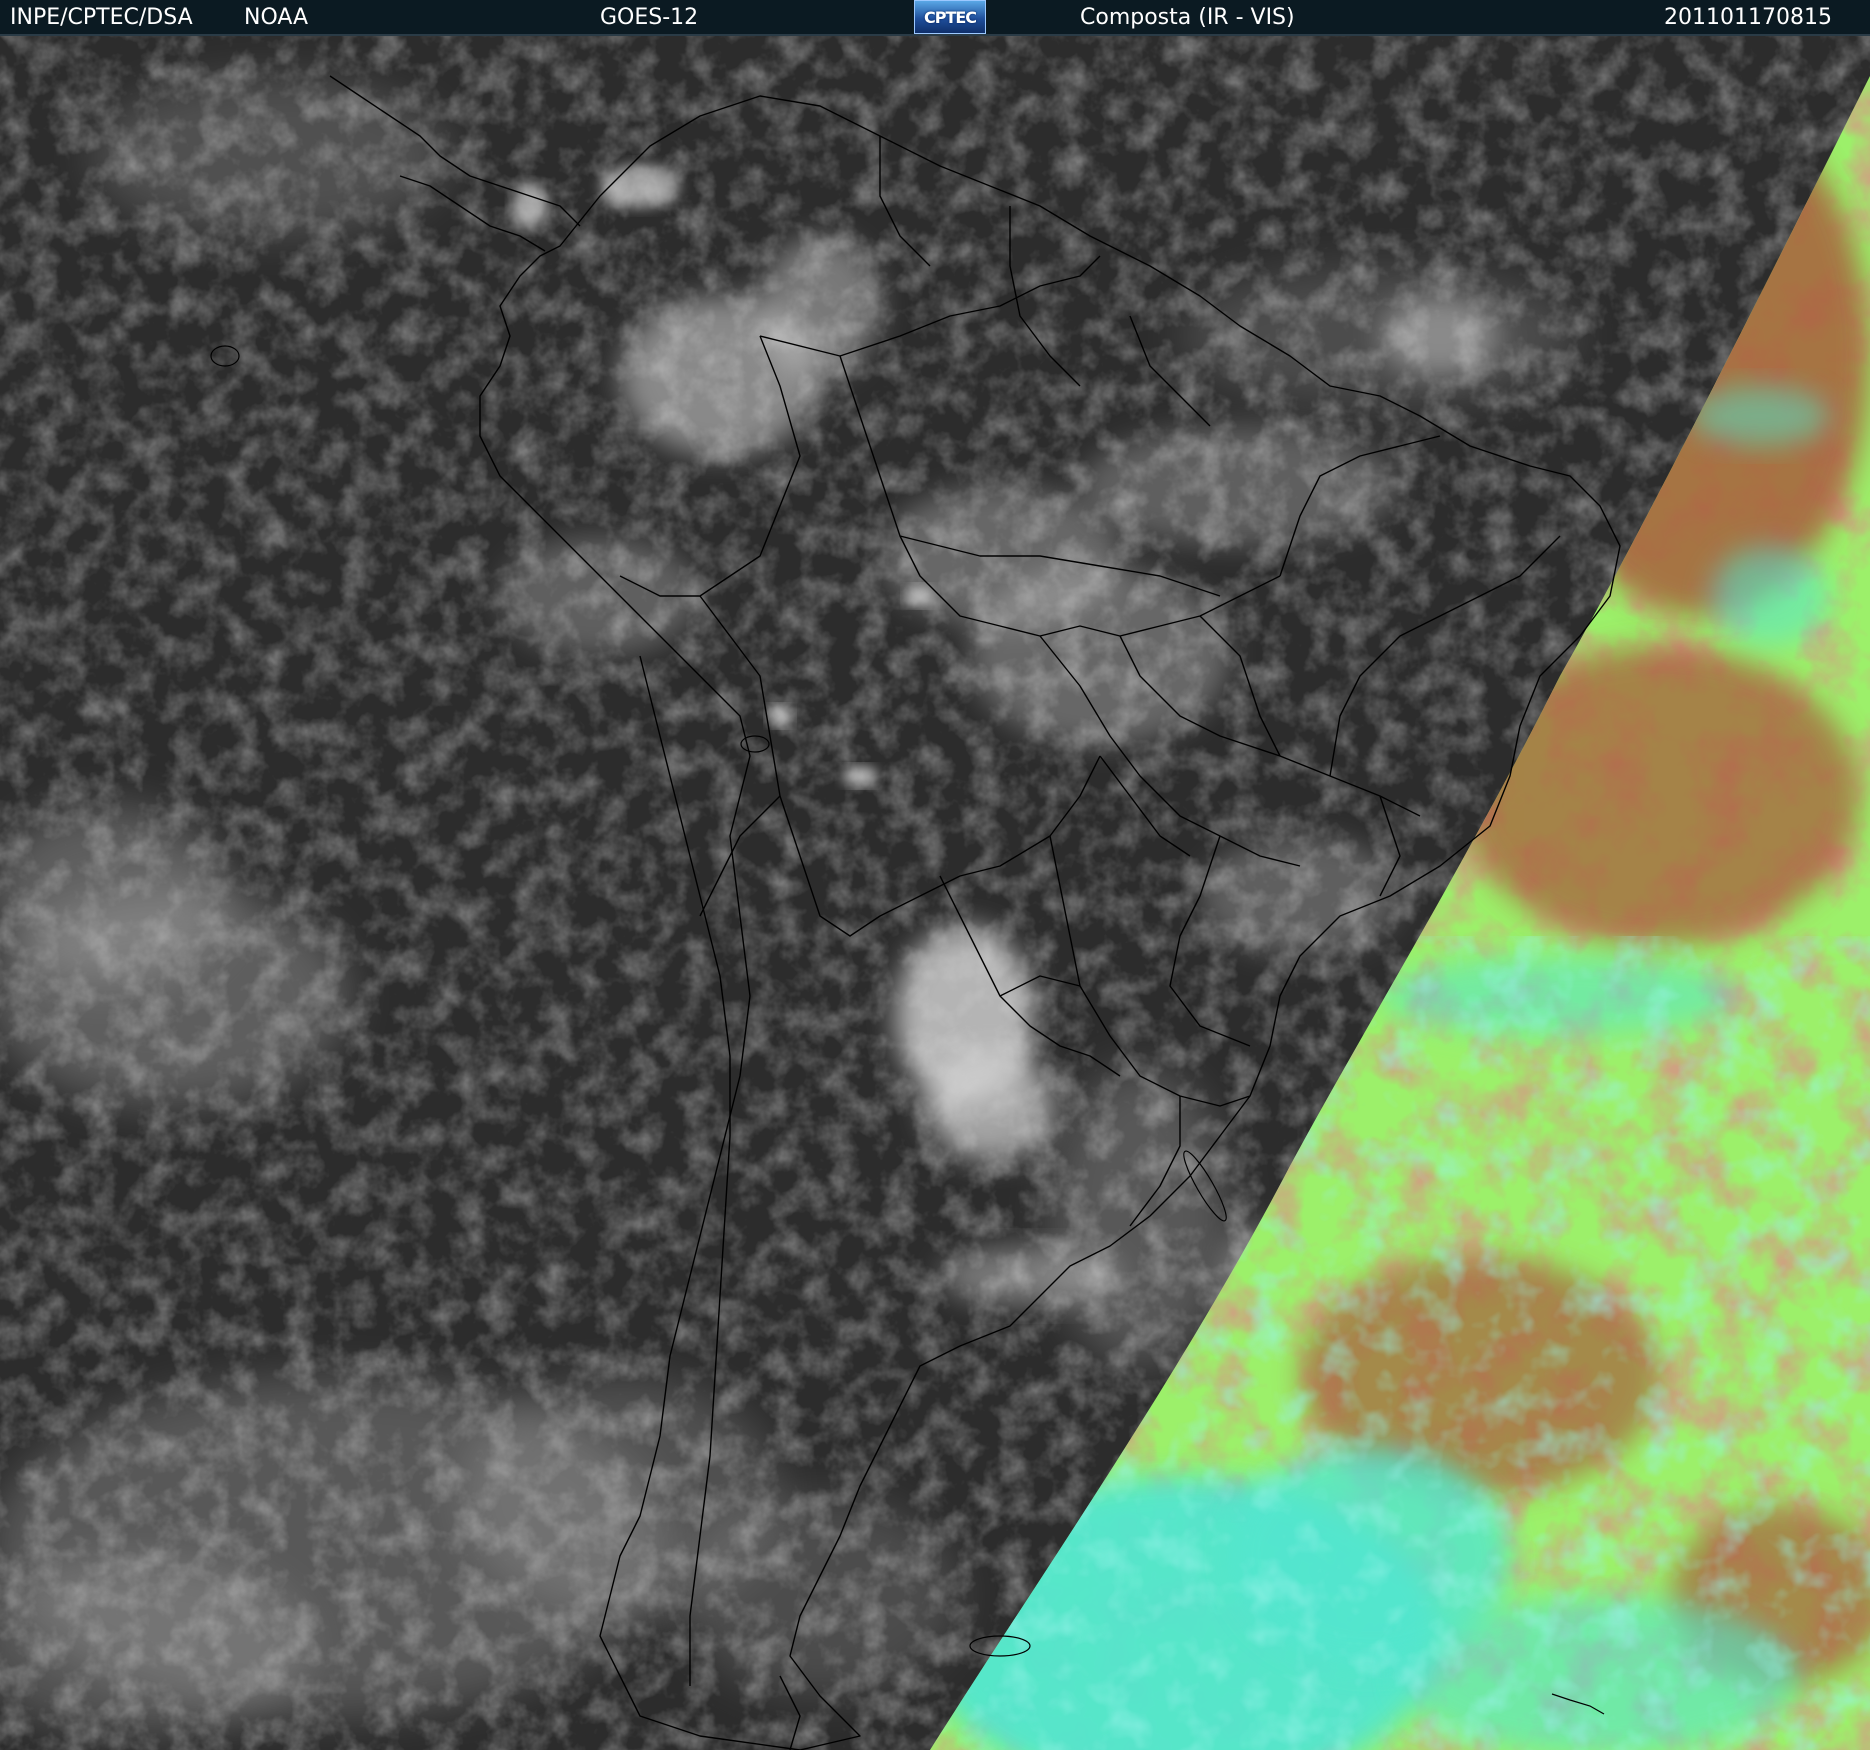 The height and width of the screenshot is (1750, 1870). What do you see at coordinates (649, 17) in the screenshot?
I see `satellite-label: GOES-12` at bounding box center [649, 17].